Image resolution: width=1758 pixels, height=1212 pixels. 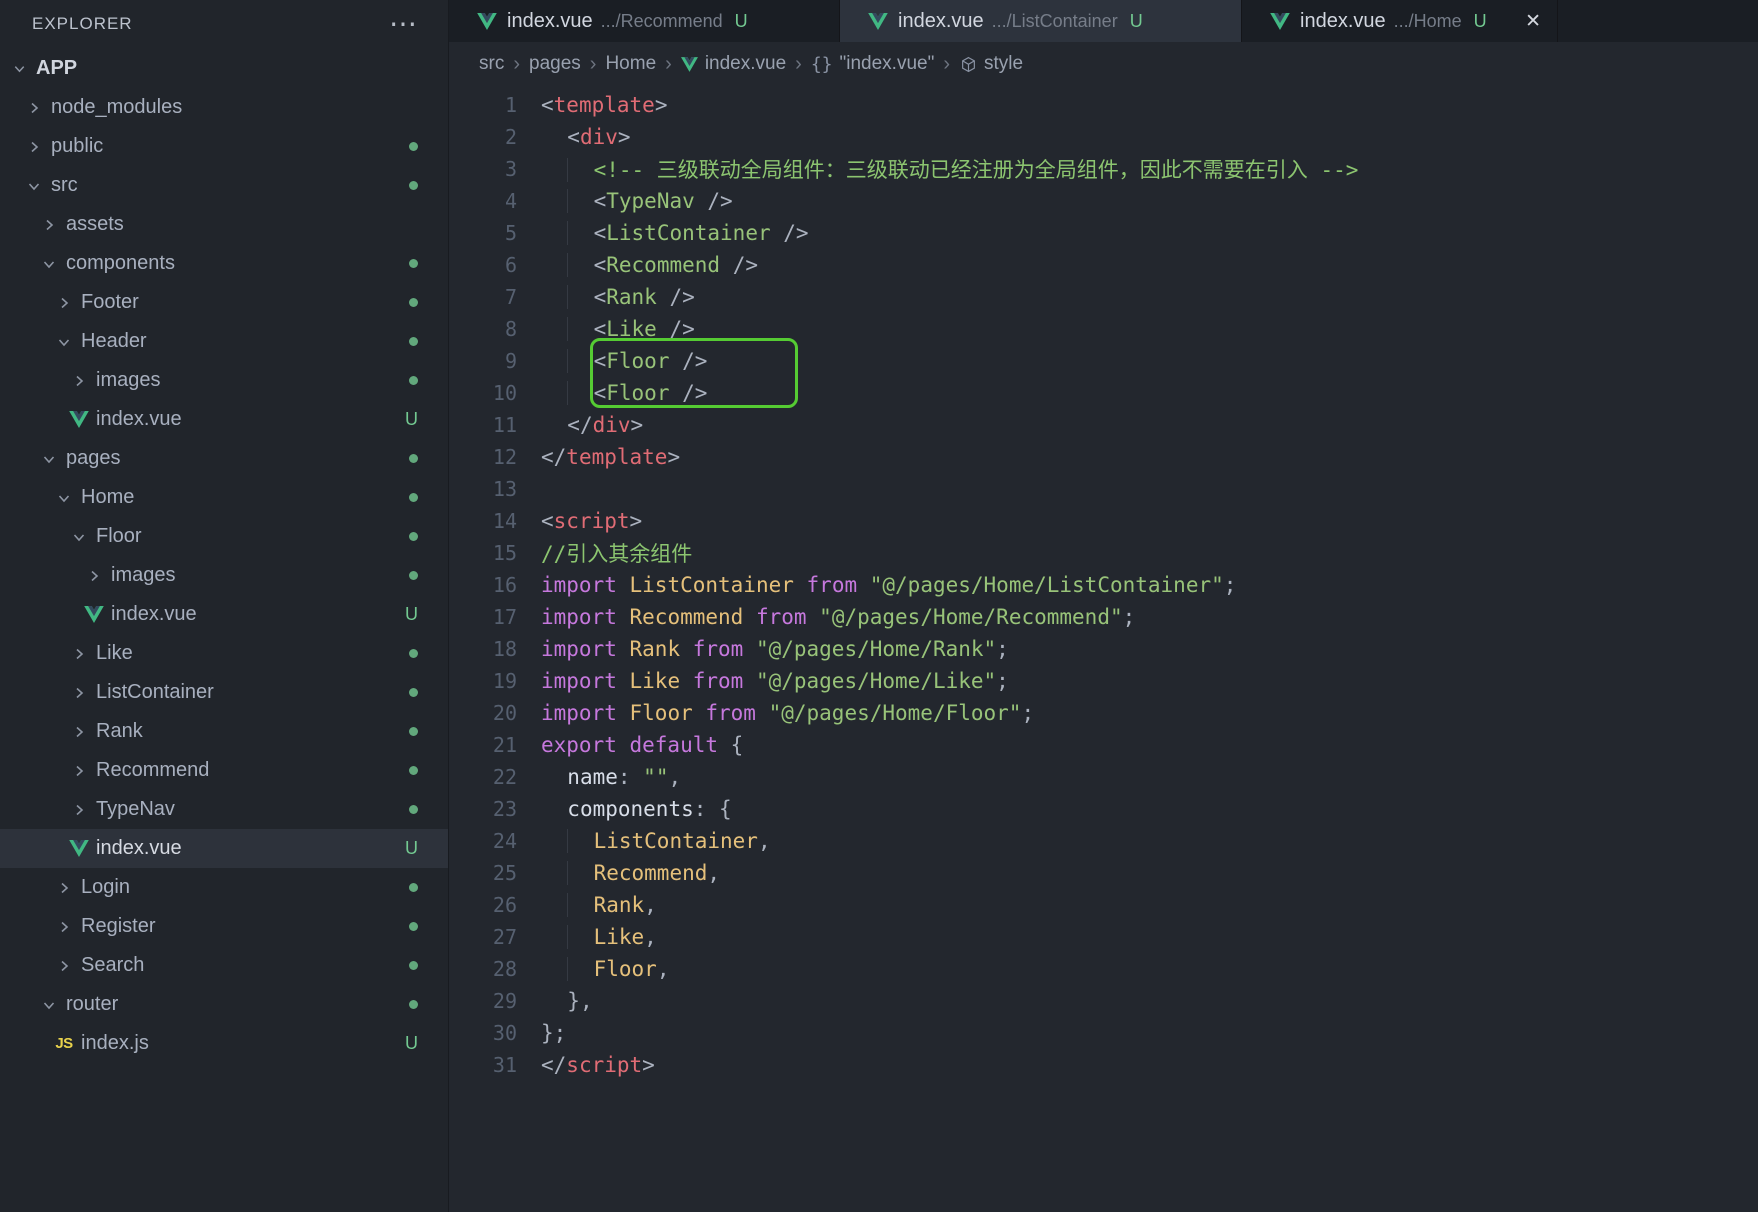 I want to click on tree-item-index-js: JS index.js U, so click(x=224, y=1043).